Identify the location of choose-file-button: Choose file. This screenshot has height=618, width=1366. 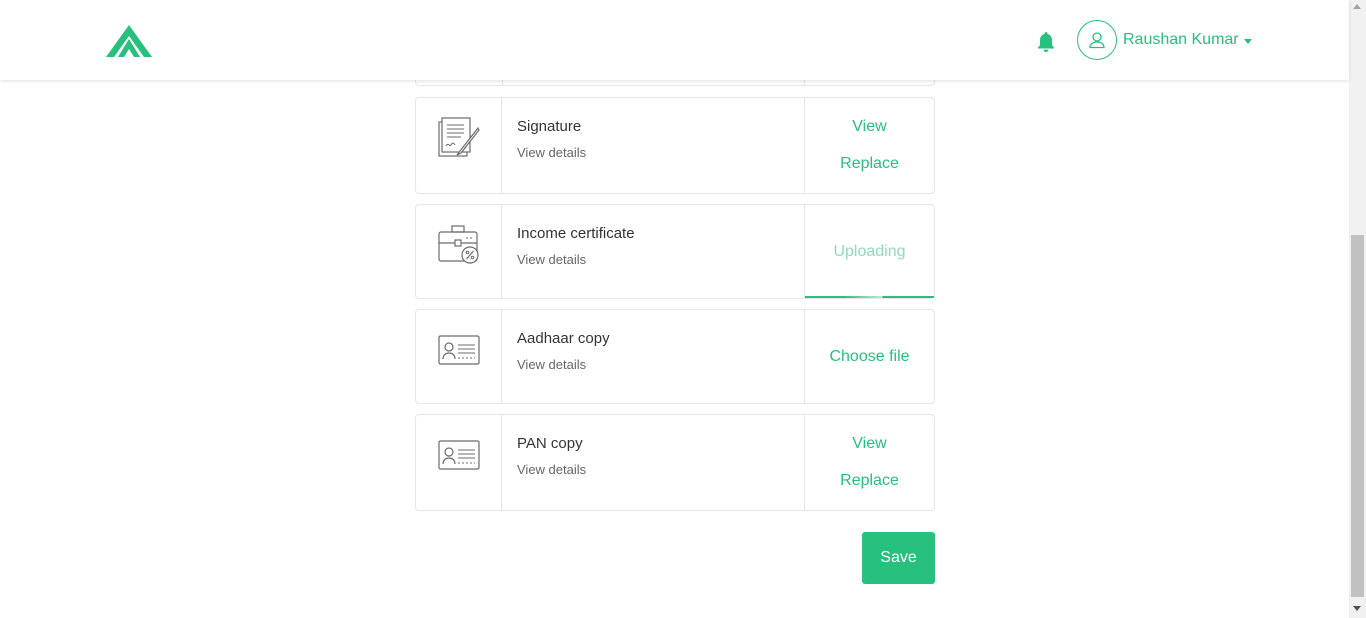
(869, 357).